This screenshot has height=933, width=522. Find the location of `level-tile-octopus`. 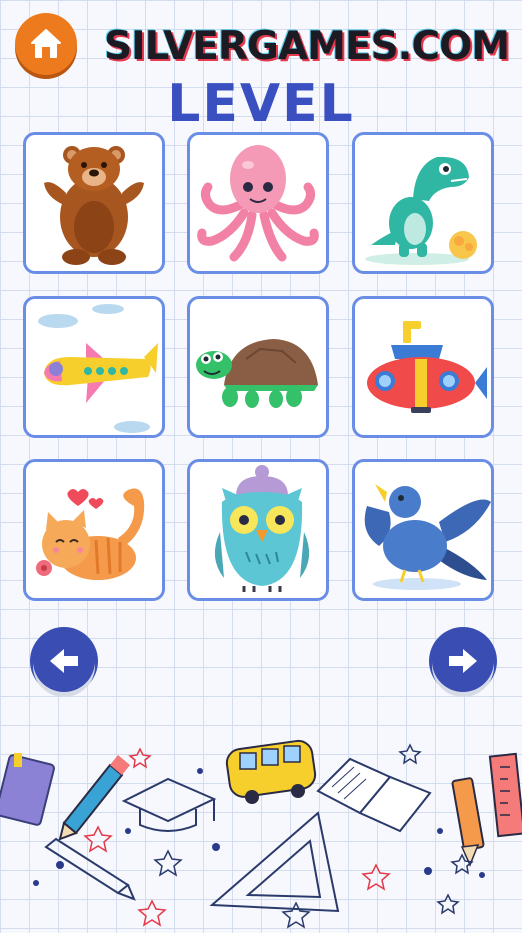

level-tile-octopus is located at coordinates (258, 203).